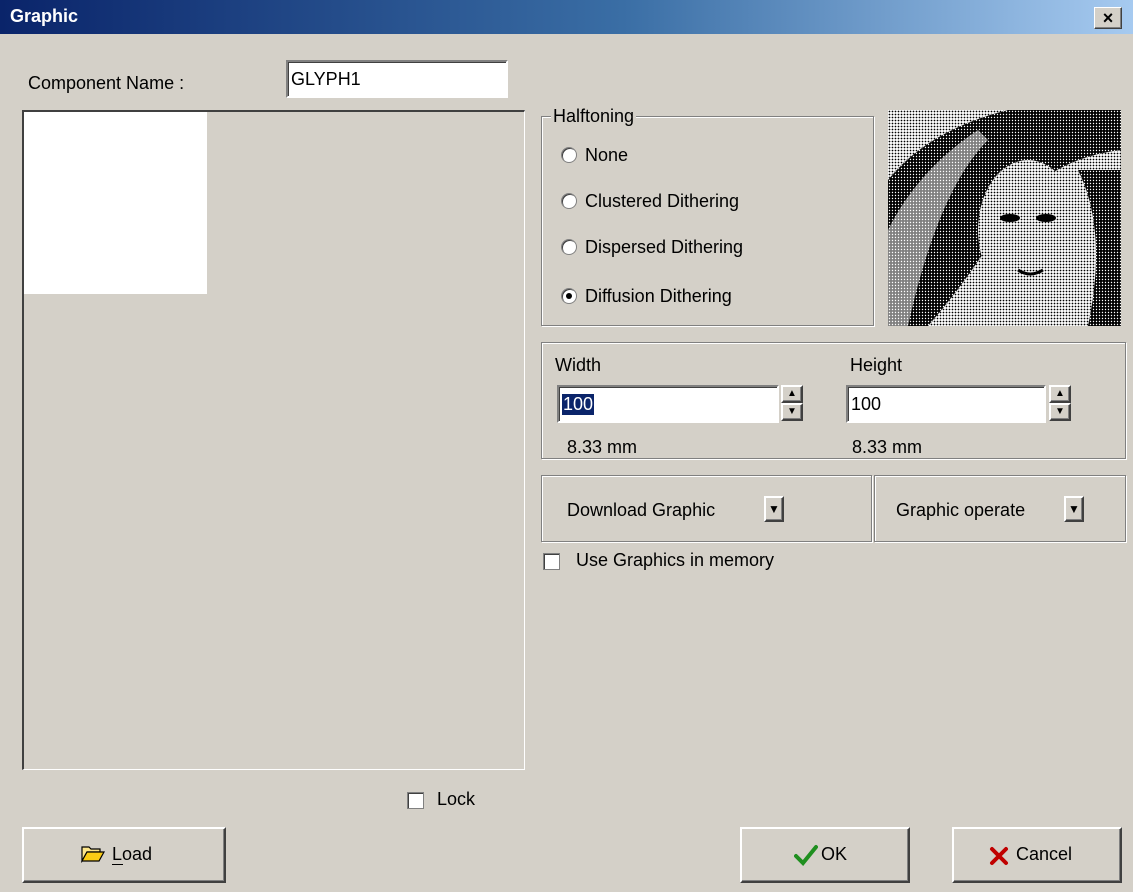 The image size is (1133, 892). Describe the element at coordinates (566, 17) in the screenshot. I see `title-bar: Graphic ×` at that location.